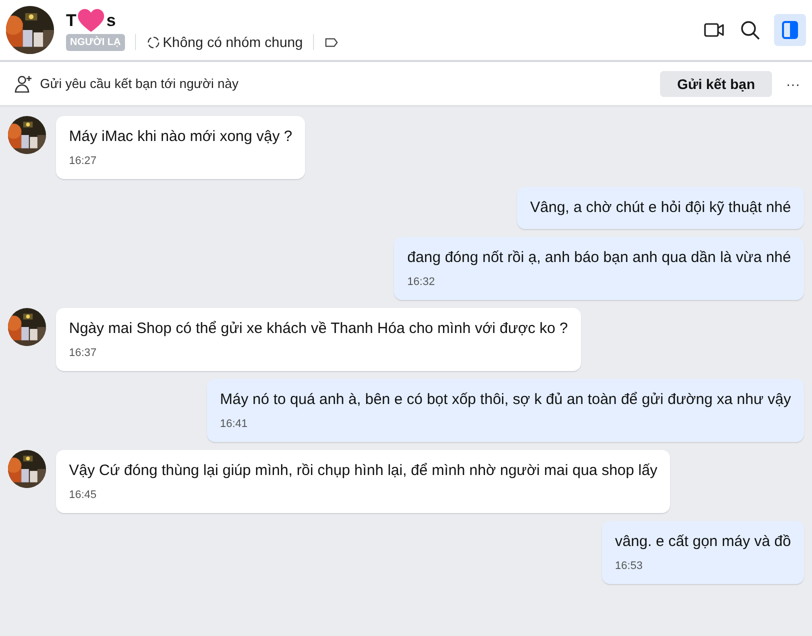 The width and height of the screenshot is (812, 636). I want to click on side-panel-icon, so click(790, 30).